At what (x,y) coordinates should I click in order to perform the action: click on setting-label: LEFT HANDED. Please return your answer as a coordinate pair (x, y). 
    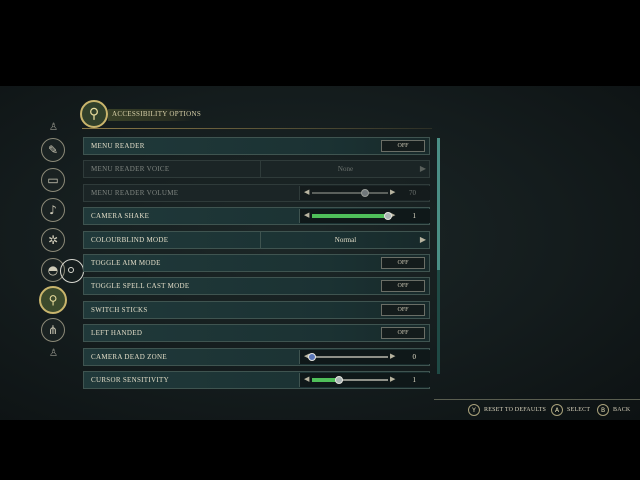
    Looking at the image, I should click on (117, 333).